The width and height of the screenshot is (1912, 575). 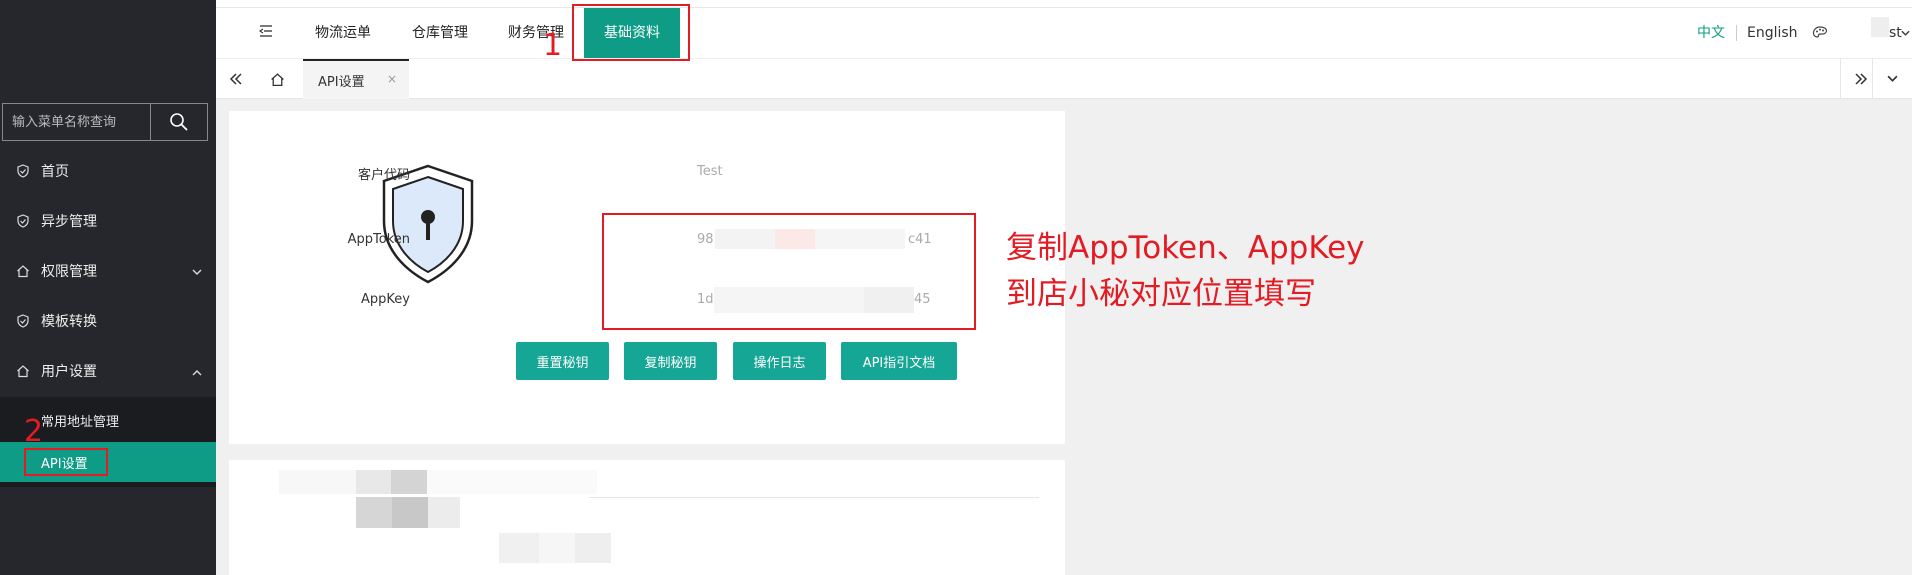 I want to click on top-strip-dark, so click(x=108, y=4).